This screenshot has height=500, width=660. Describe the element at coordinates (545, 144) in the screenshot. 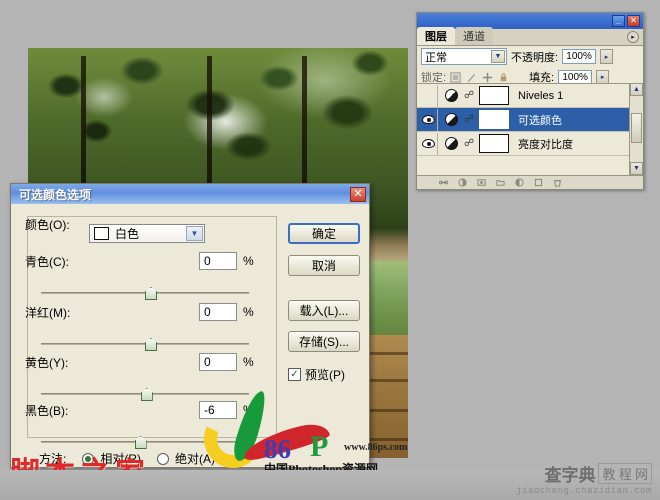

I see `layer-name: 亮度对比度` at that location.